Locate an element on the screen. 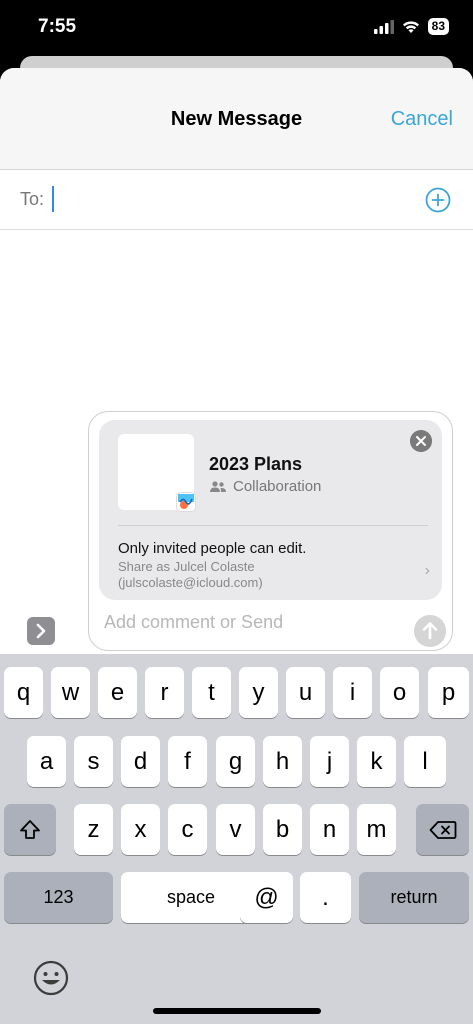 This screenshot has width=473, height=1024. send-arrow-icon is located at coordinates (430, 631).